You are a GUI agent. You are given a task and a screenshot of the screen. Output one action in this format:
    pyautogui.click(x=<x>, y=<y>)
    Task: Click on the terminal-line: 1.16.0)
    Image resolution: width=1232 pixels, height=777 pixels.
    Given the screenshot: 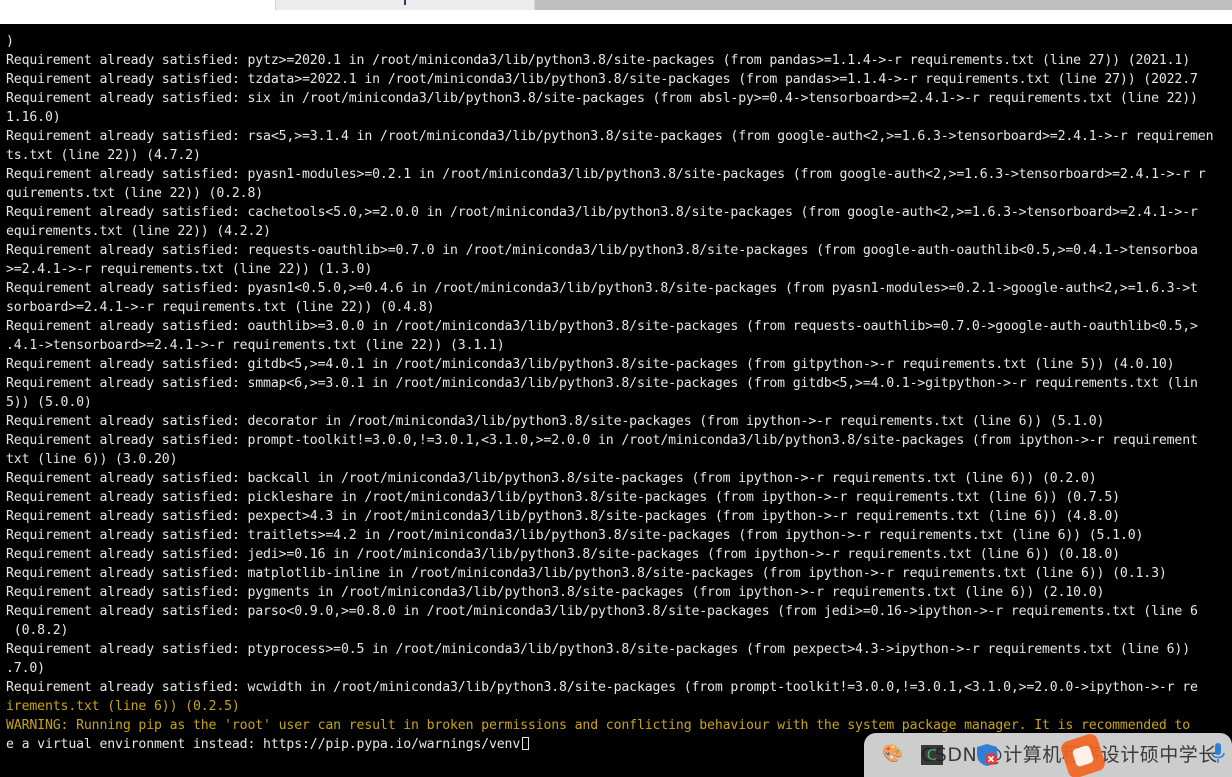 What is the action you would take?
    pyautogui.click(x=33, y=117)
    